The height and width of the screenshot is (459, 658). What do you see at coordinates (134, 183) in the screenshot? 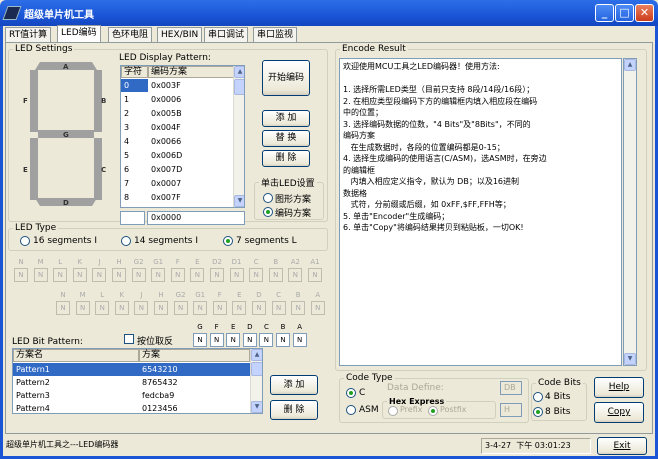
I see `pattern-row-char: 7` at bounding box center [134, 183].